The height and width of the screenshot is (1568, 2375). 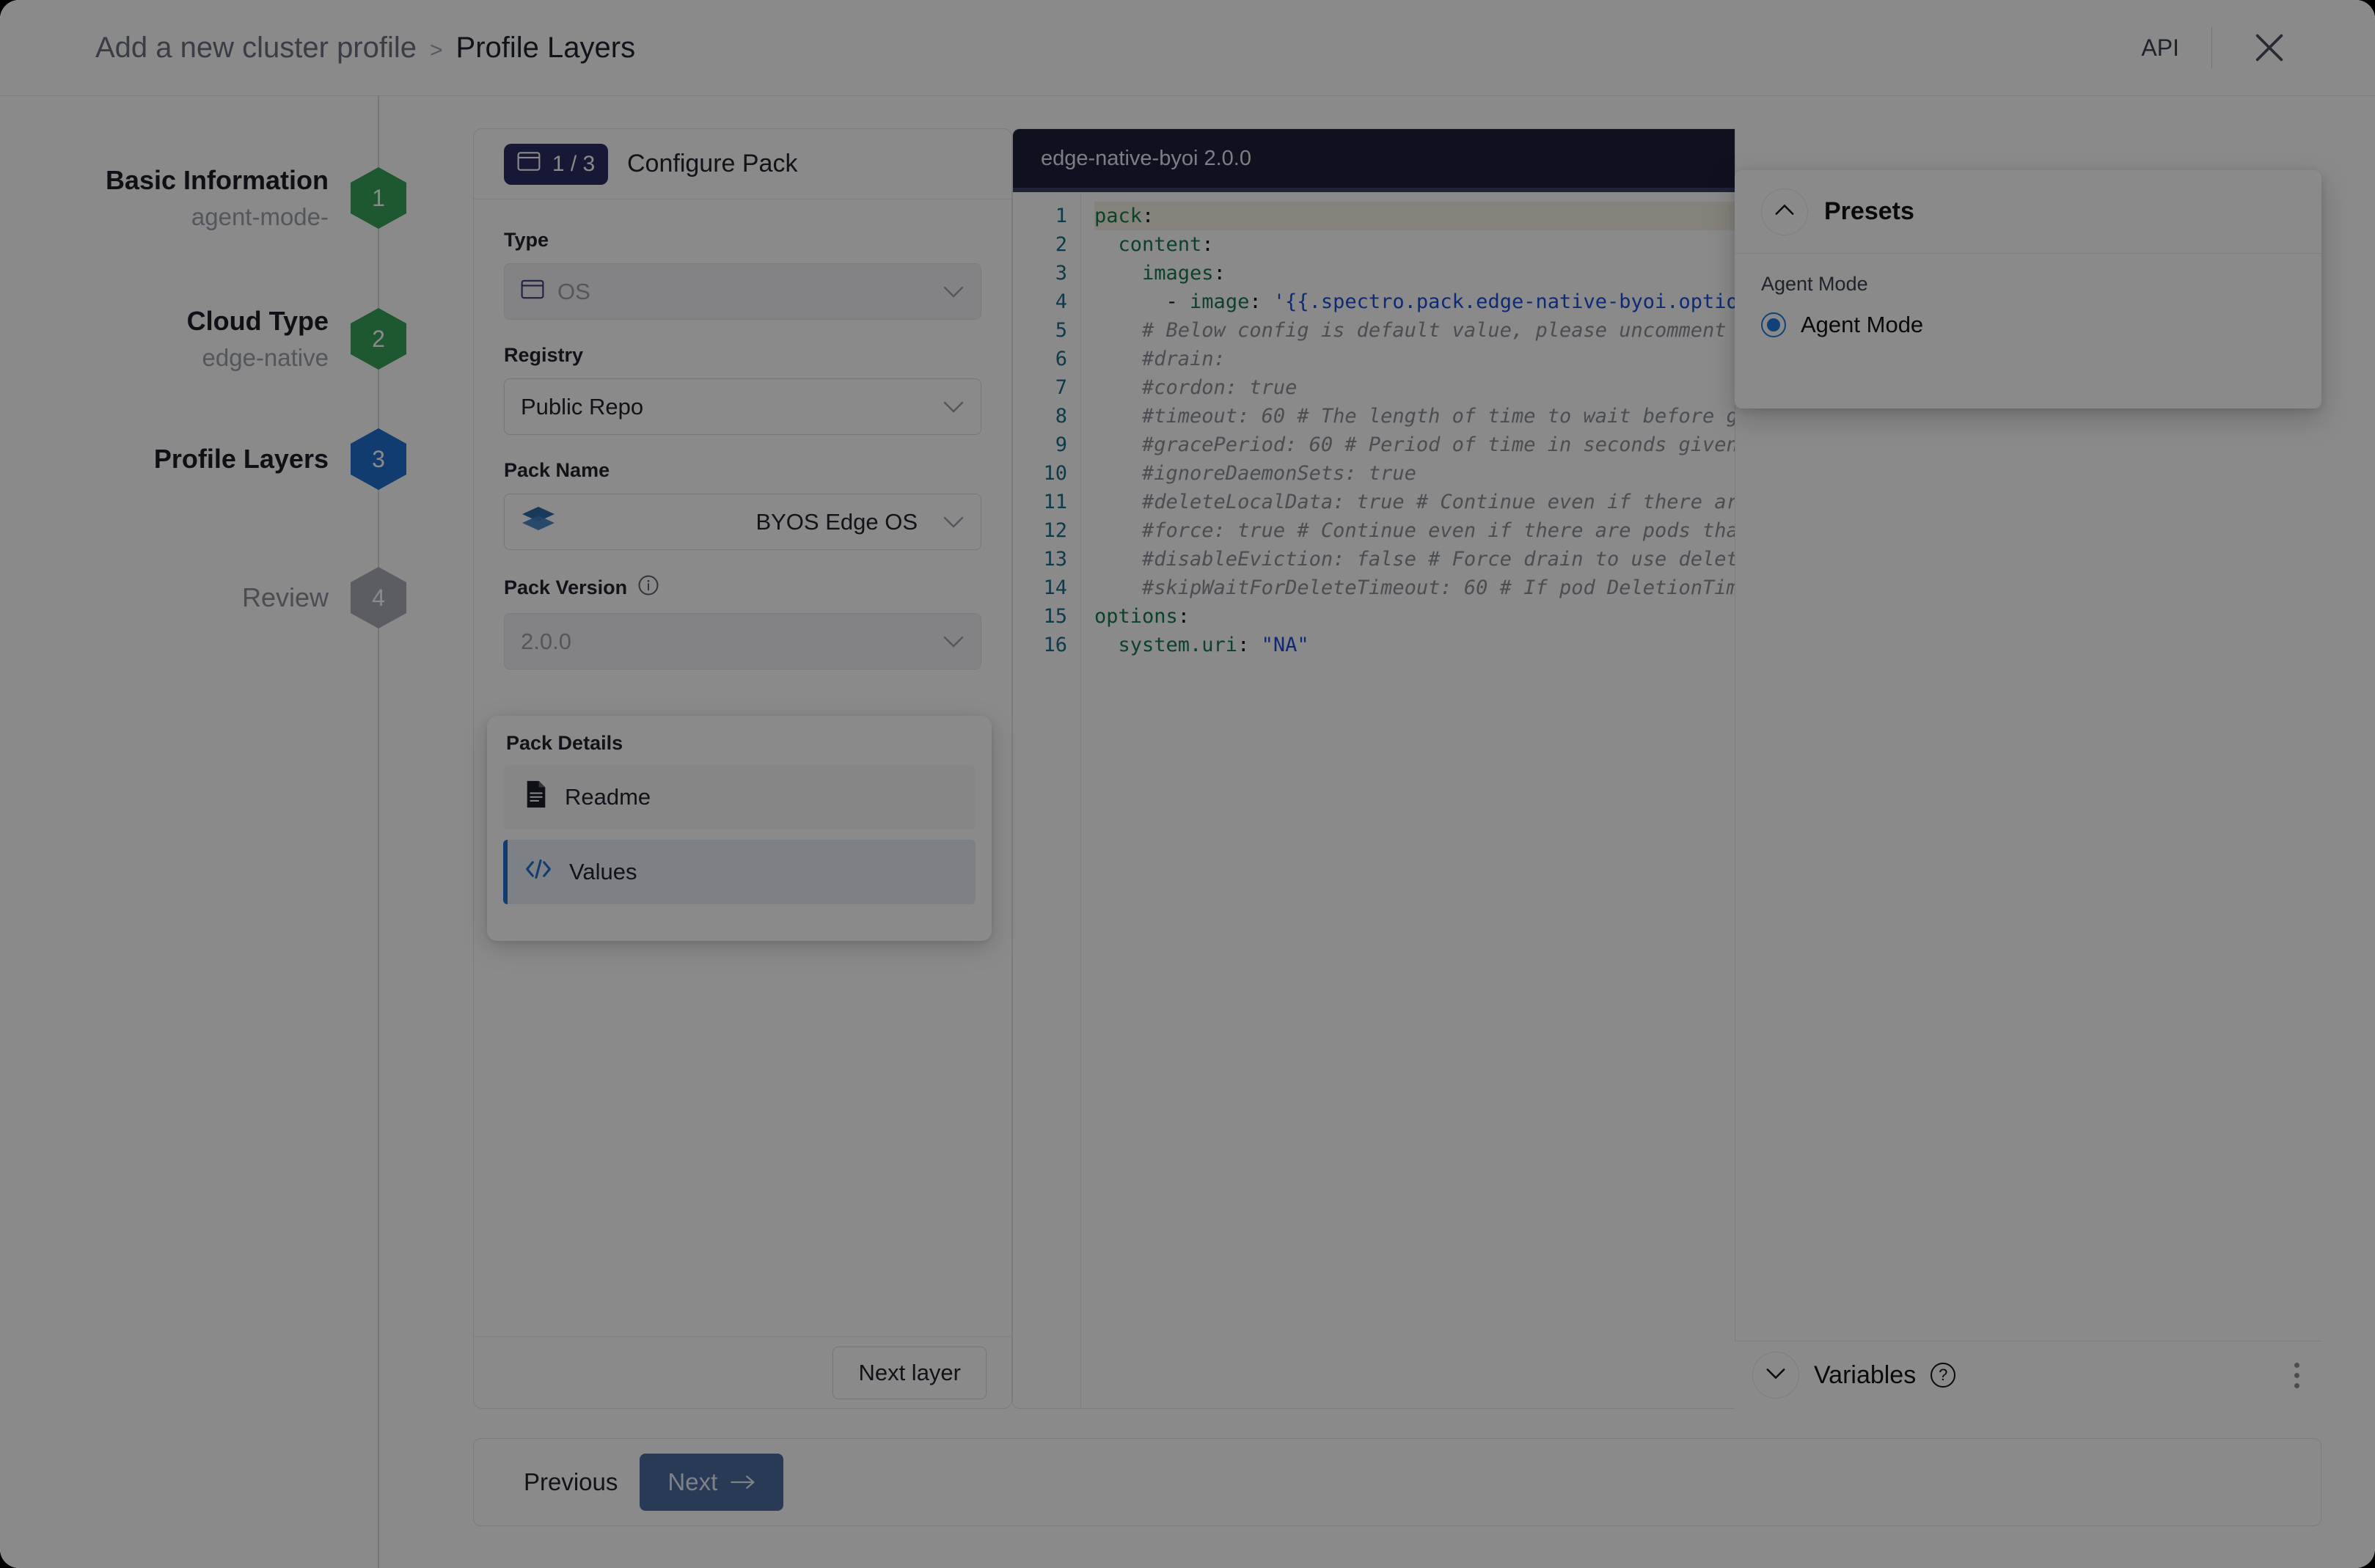 I want to click on field-label-type: Type, so click(x=526, y=240).